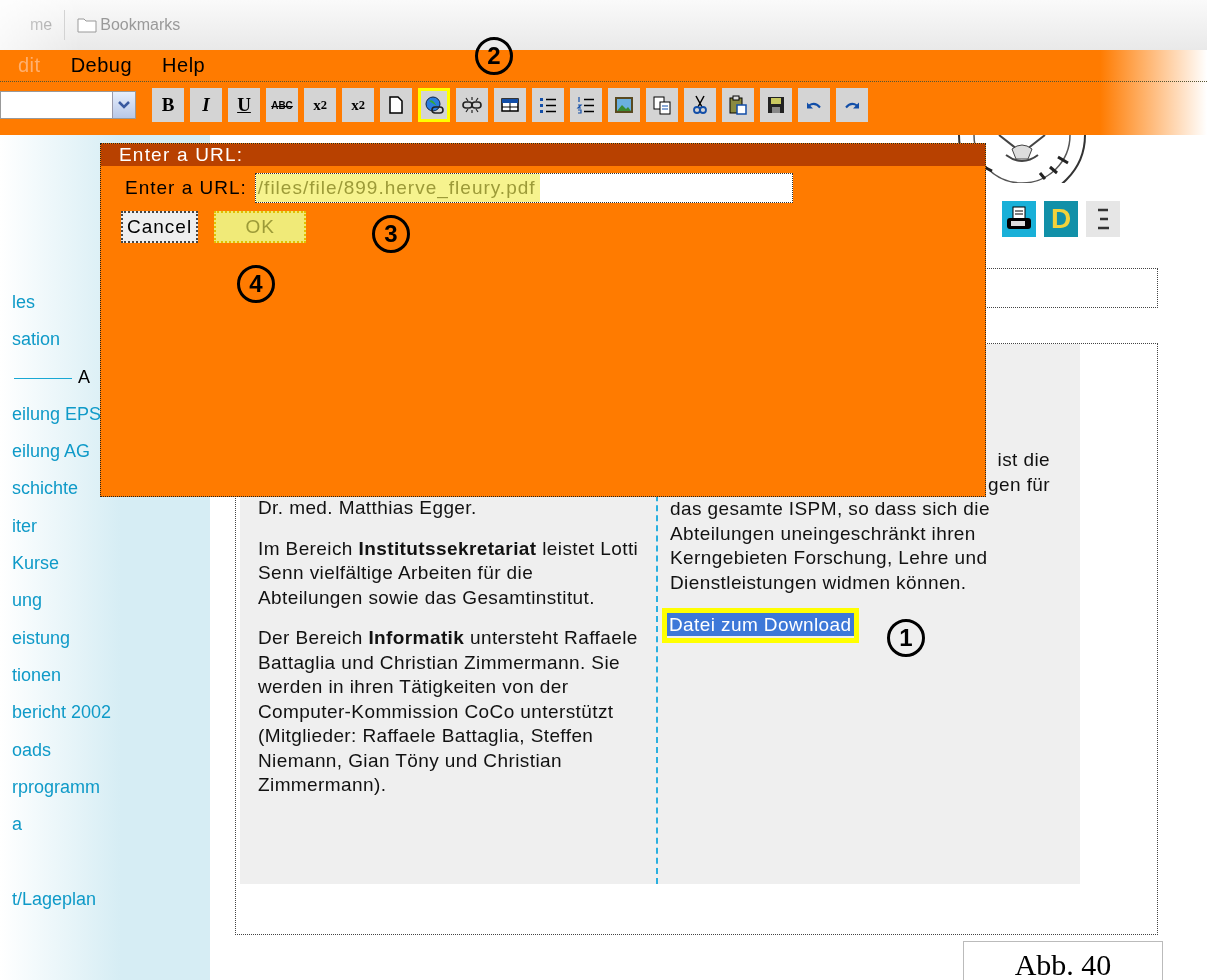  I want to click on format-button: I, so click(206, 105).